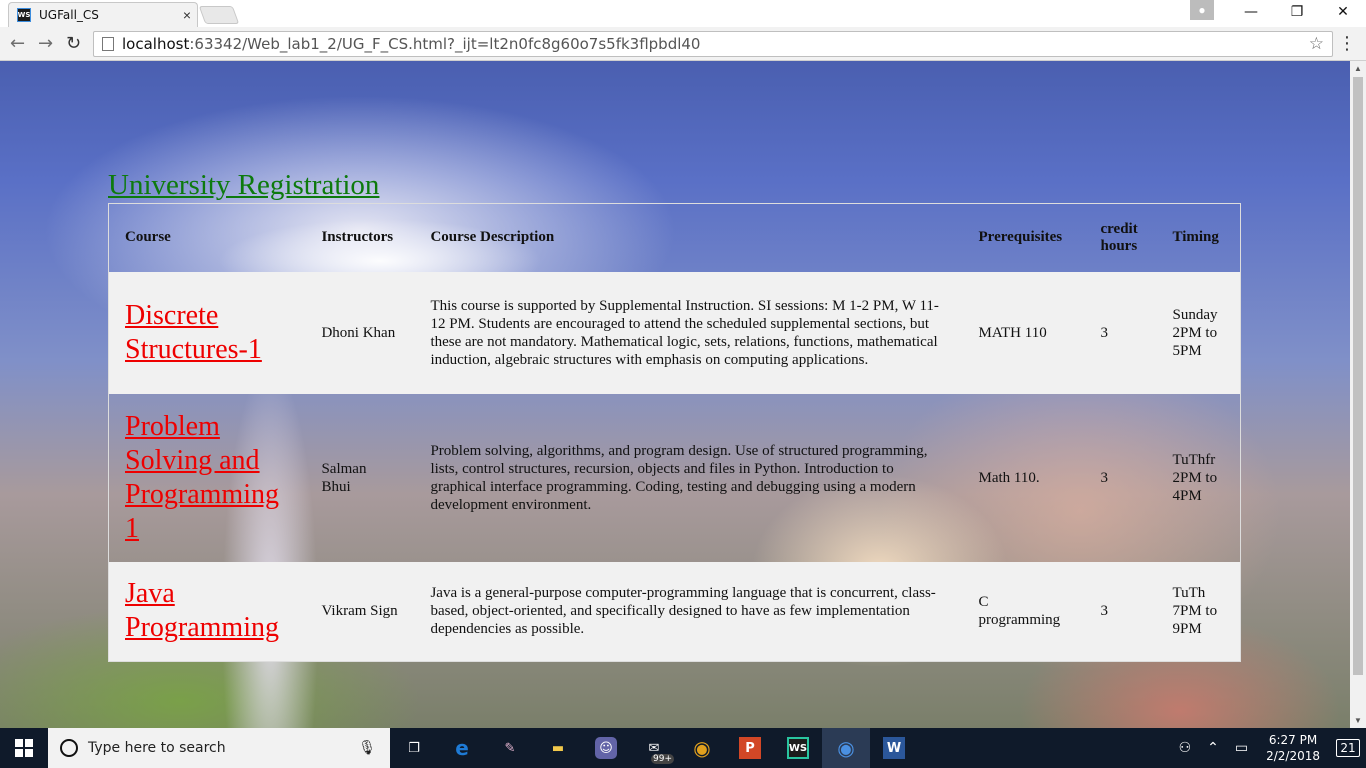 The image size is (1366, 768). Describe the element at coordinates (1358, 376) in the screenshot. I see `scrollbar-thumb` at that location.